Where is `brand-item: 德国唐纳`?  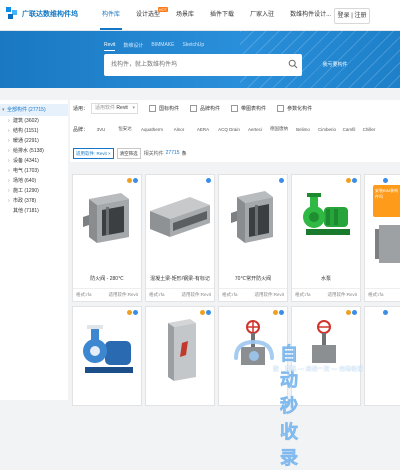 brand-item: 德国唐纳 is located at coordinates (279, 129).